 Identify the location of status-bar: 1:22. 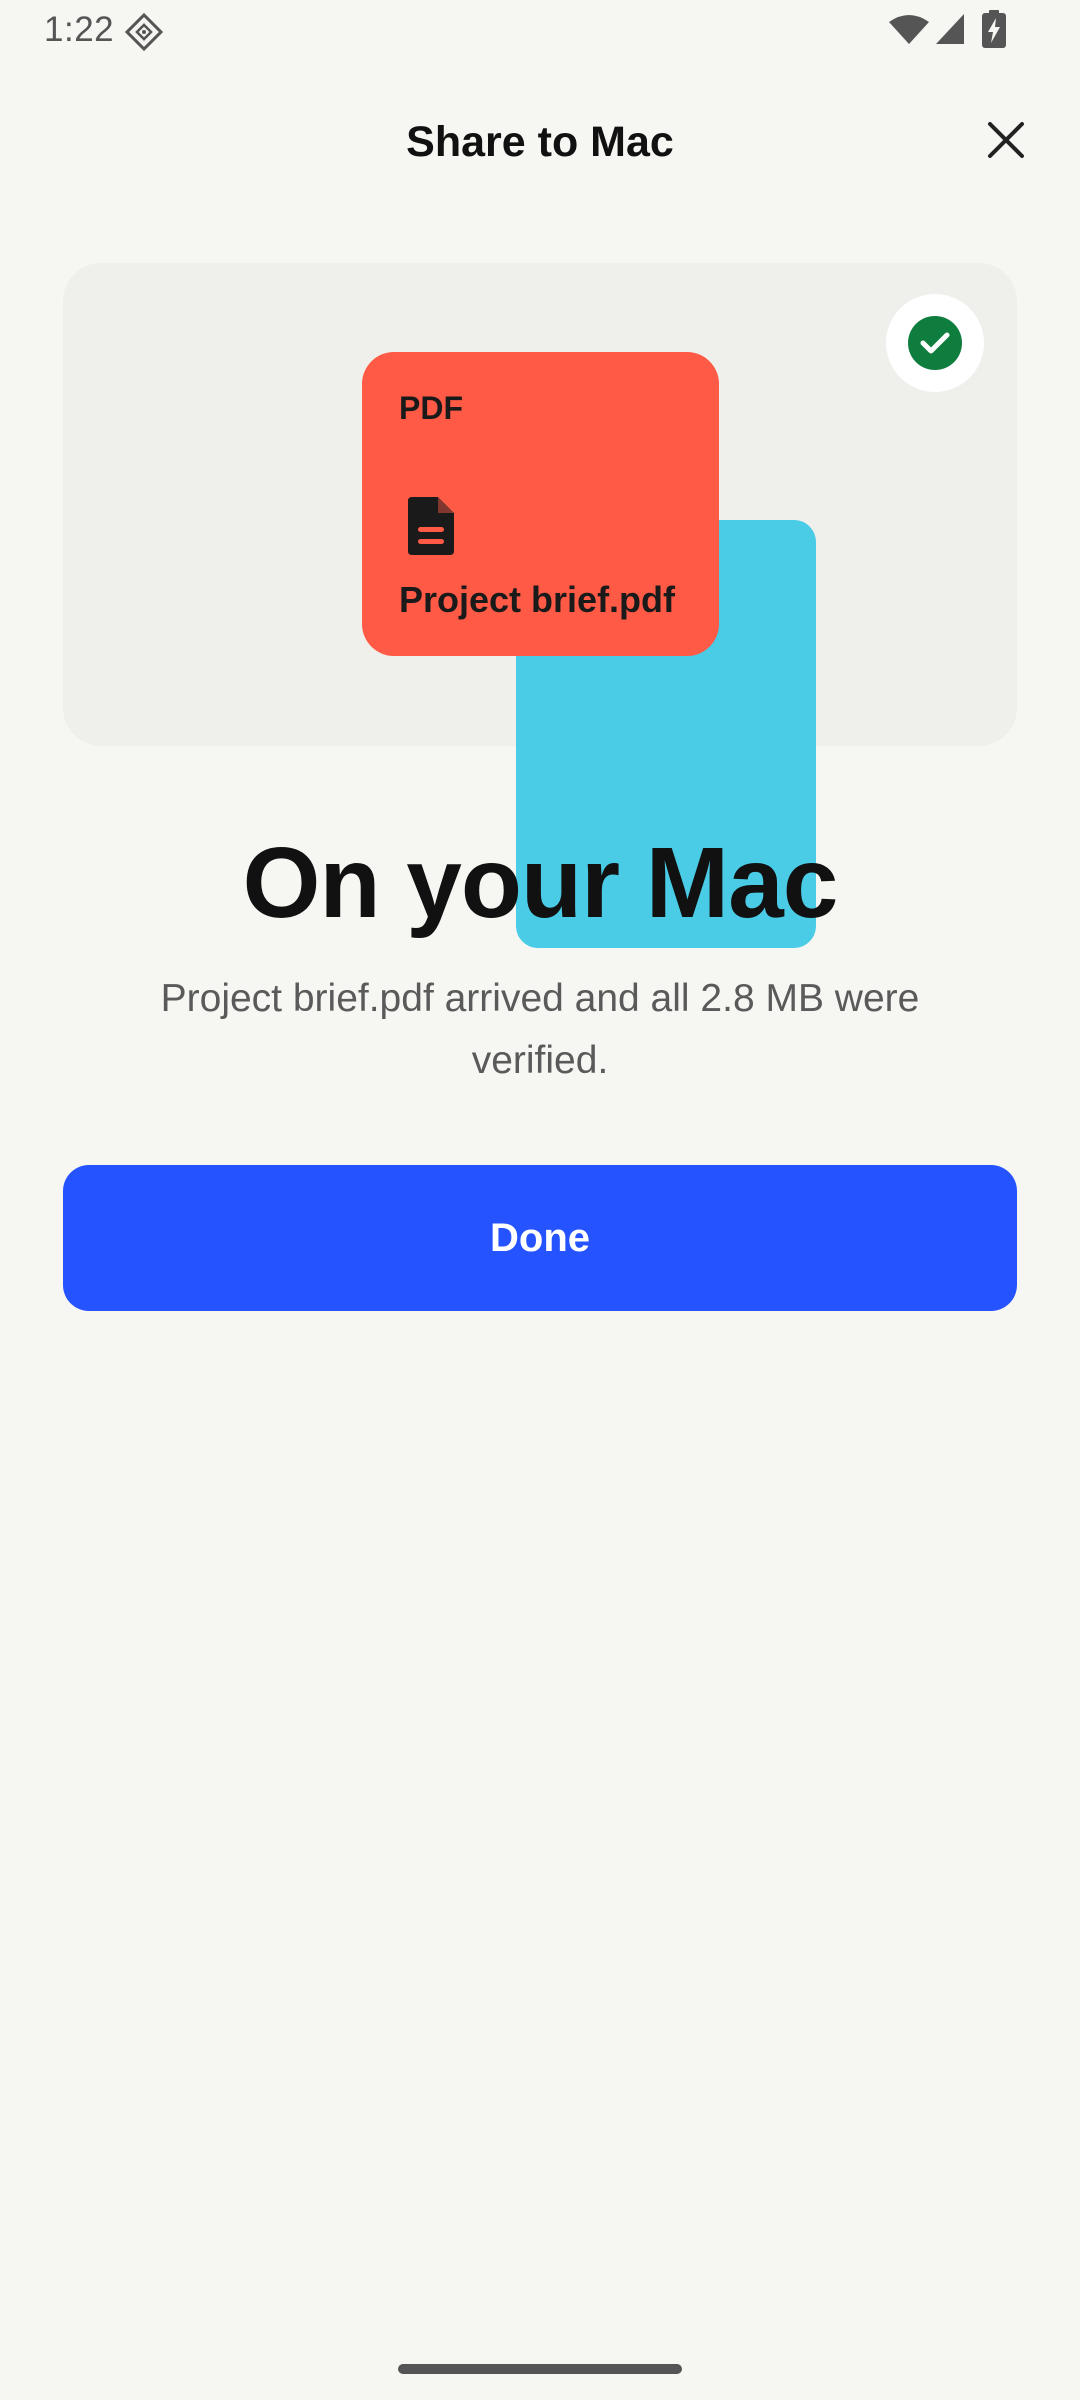
(540, 31).